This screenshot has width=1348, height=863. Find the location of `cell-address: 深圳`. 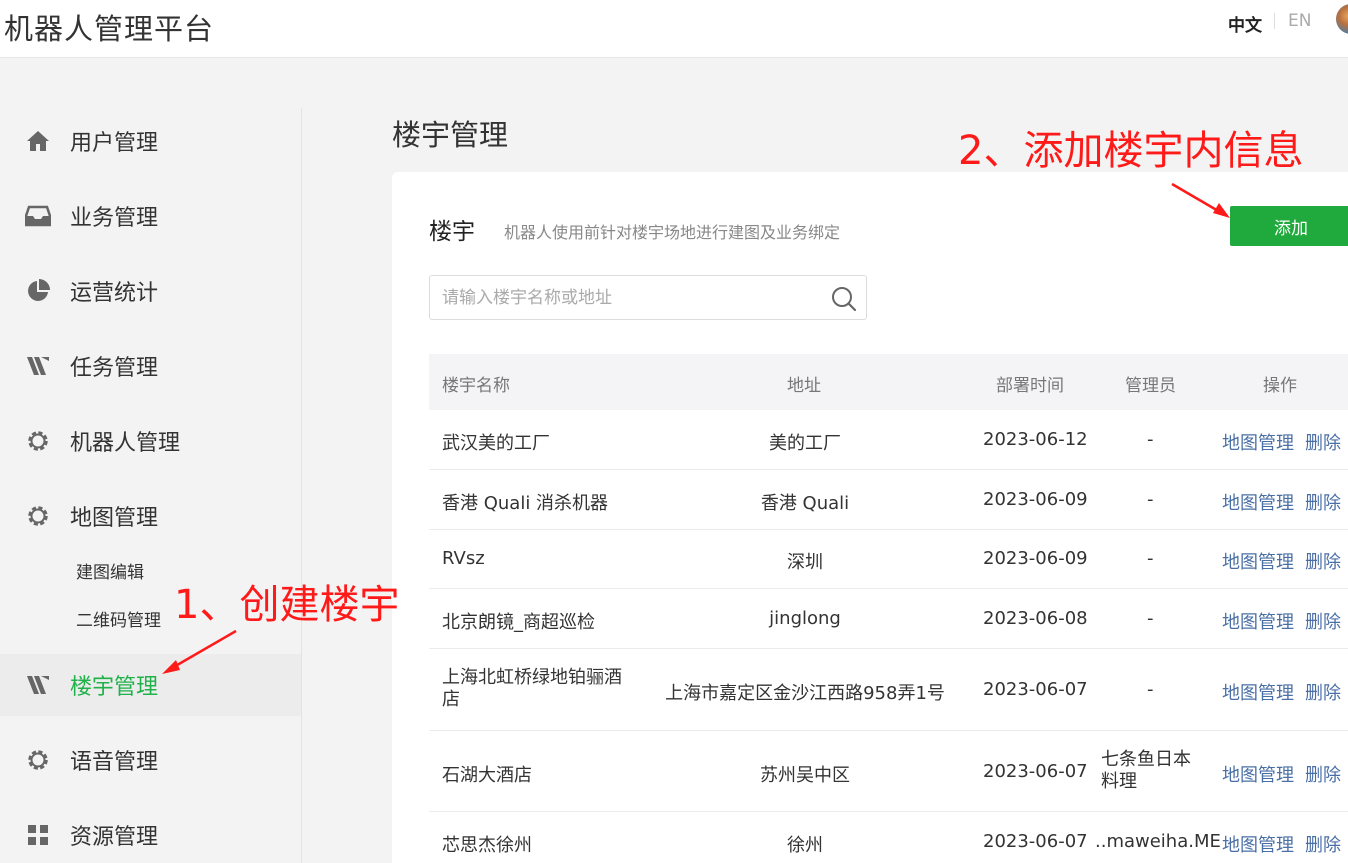

cell-address: 深圳 is located at coordinates (805, 562).